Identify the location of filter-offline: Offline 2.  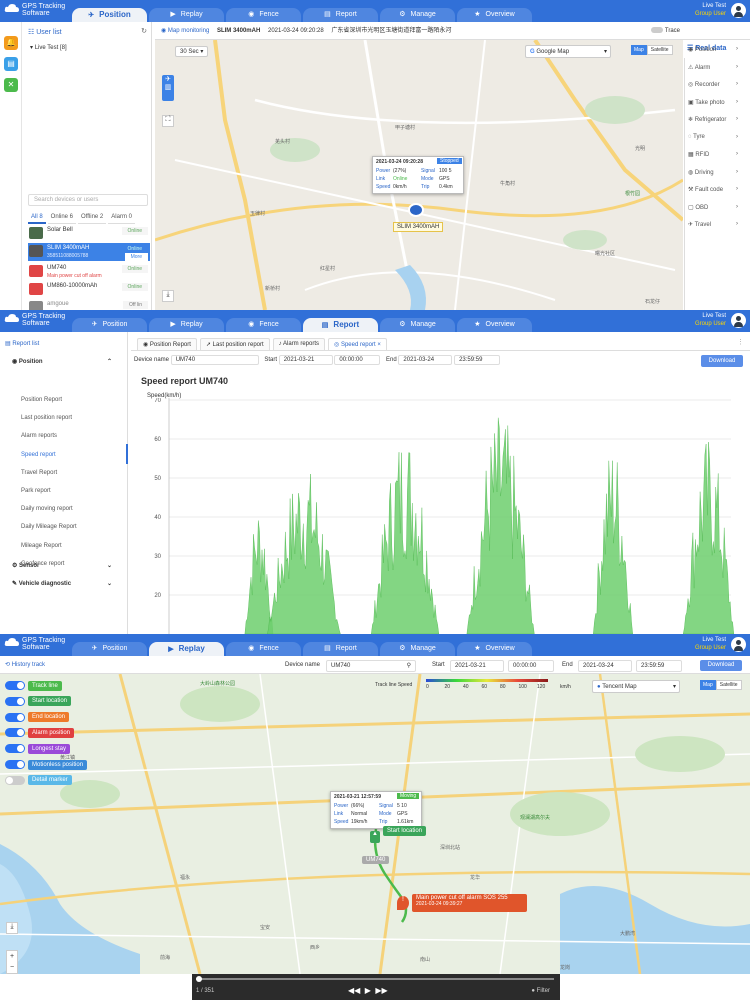
(92, 218).